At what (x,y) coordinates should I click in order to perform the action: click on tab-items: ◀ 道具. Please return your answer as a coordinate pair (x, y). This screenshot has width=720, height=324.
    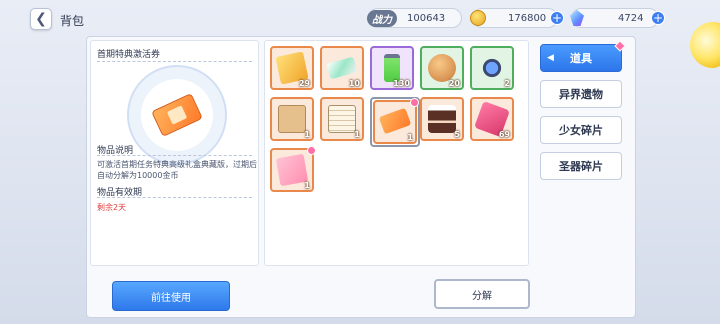
    Looking at the image, I should click on (583, 56).